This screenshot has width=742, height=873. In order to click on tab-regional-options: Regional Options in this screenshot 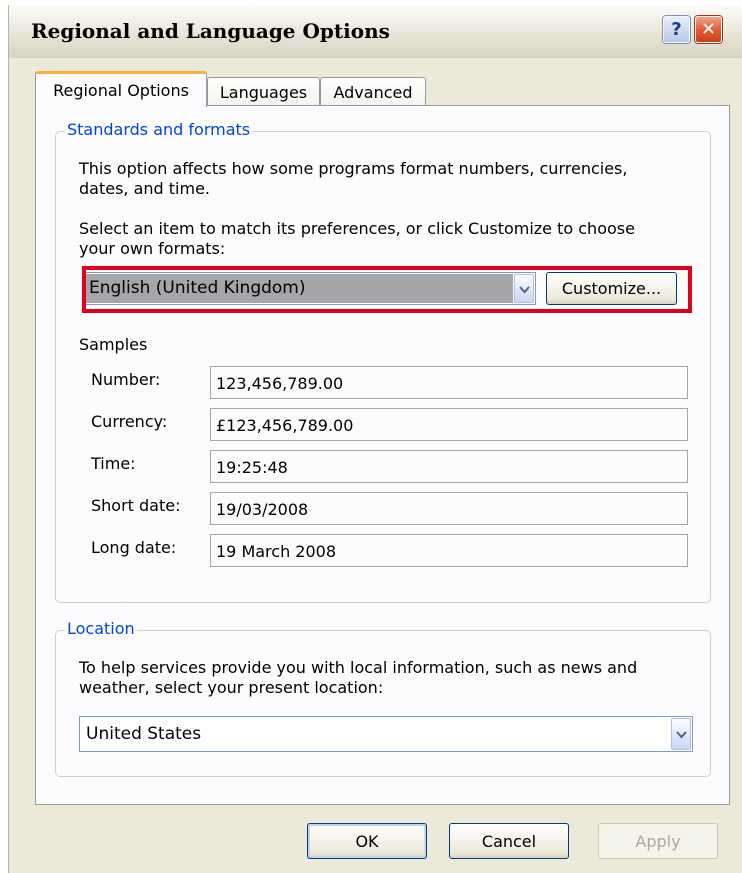, I will do `click(121, 89)`.